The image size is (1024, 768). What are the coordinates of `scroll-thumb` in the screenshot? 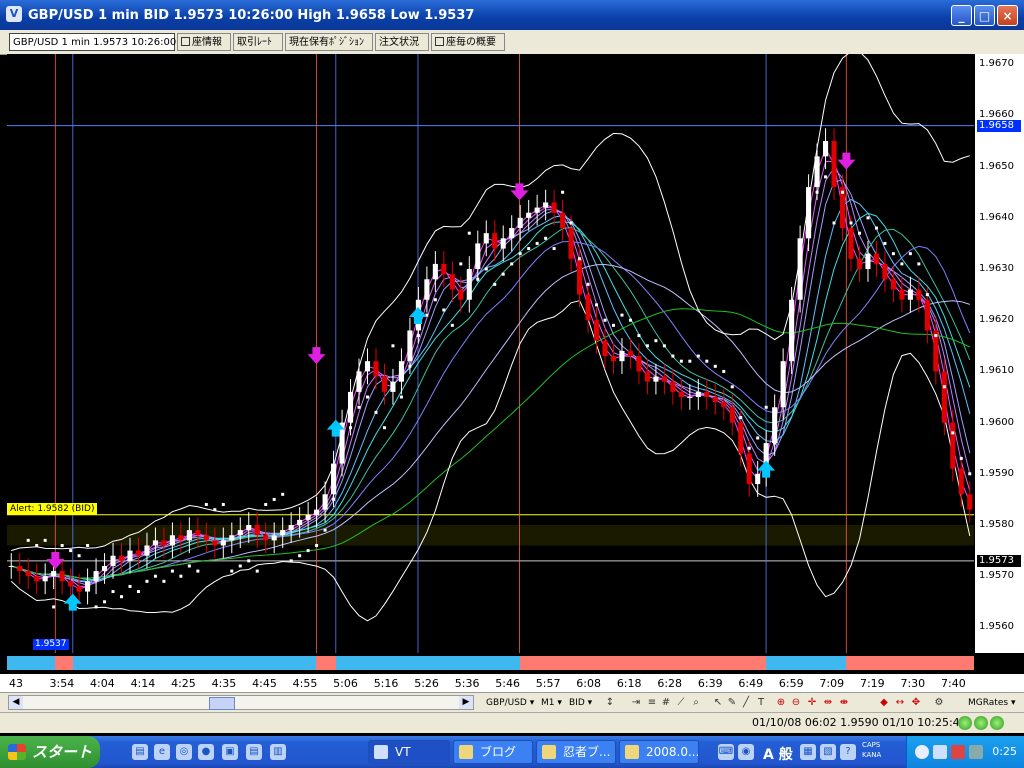 It's located at (222, 703).